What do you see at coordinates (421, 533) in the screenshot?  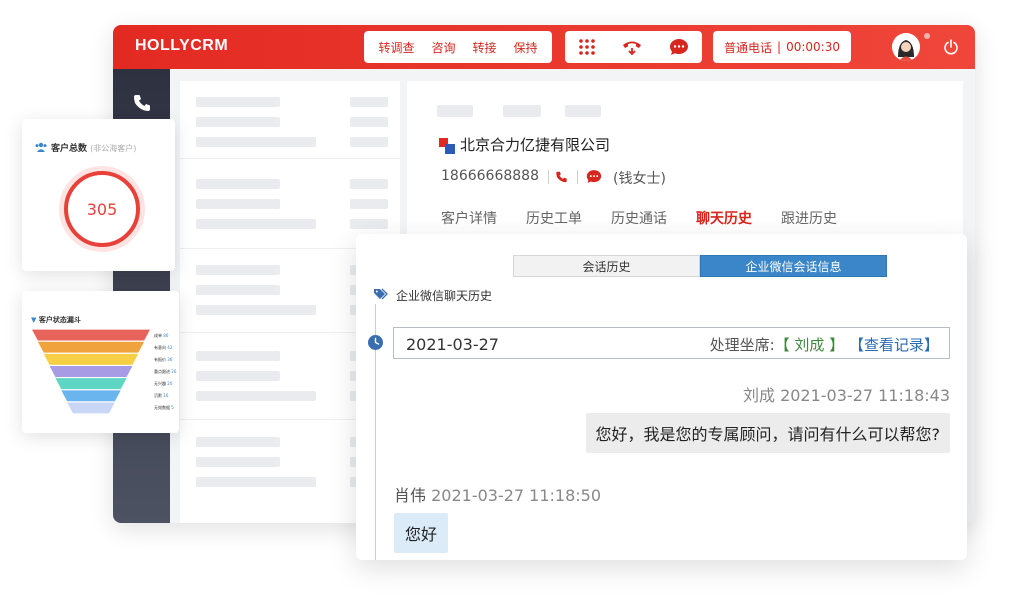 I see `message-bubble-customer: 您好` at bounding box center [421, 533].